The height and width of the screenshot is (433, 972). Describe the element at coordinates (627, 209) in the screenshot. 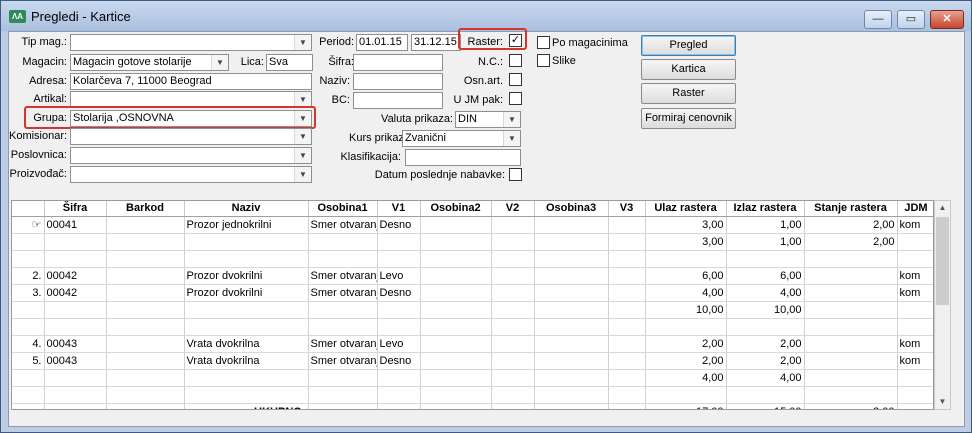

I see `col-v3-header: V3` at that location.